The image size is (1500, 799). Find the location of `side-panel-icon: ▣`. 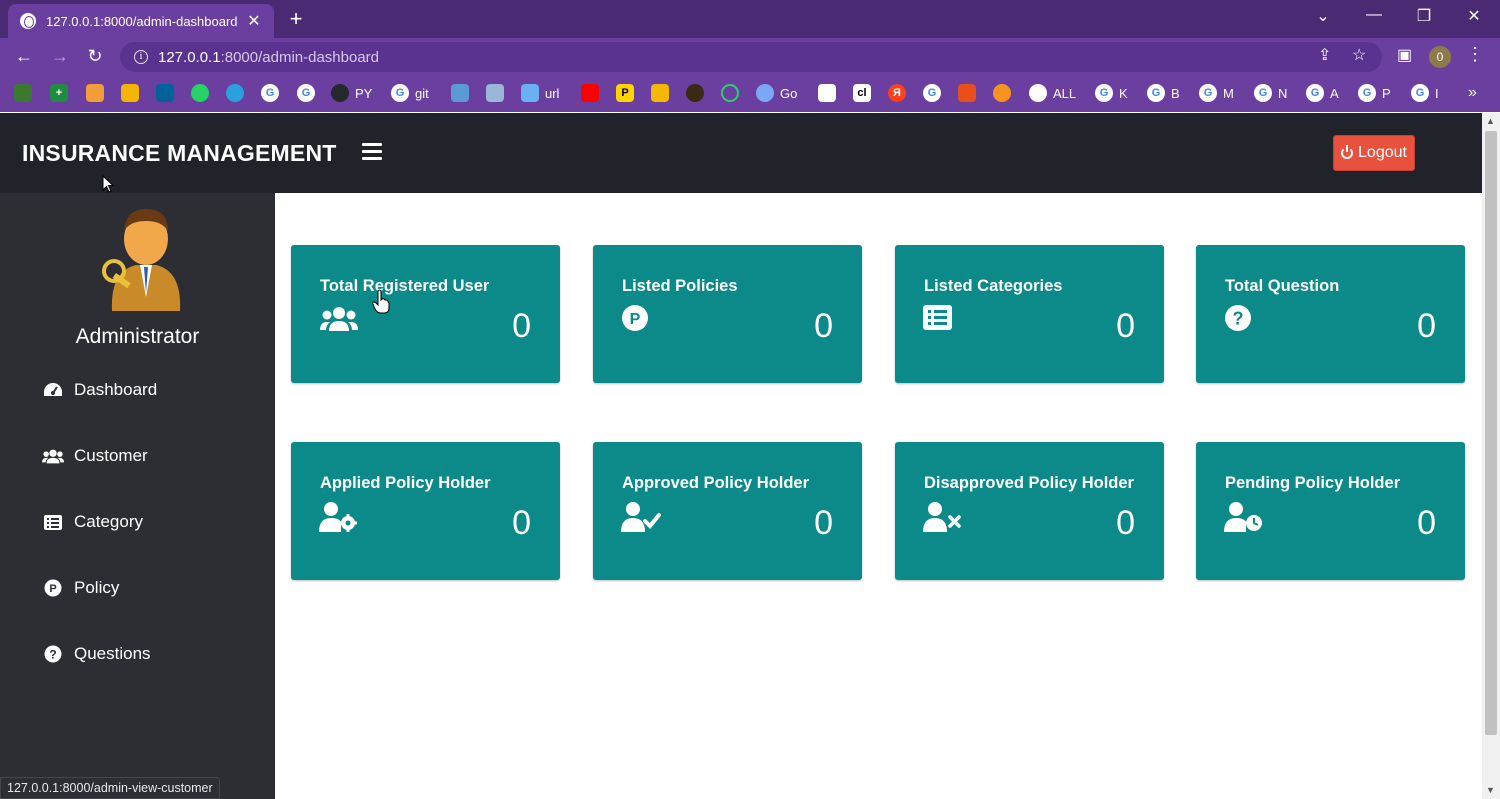

side-panel-icon: ▣ is located at coordinates (1404, 55).